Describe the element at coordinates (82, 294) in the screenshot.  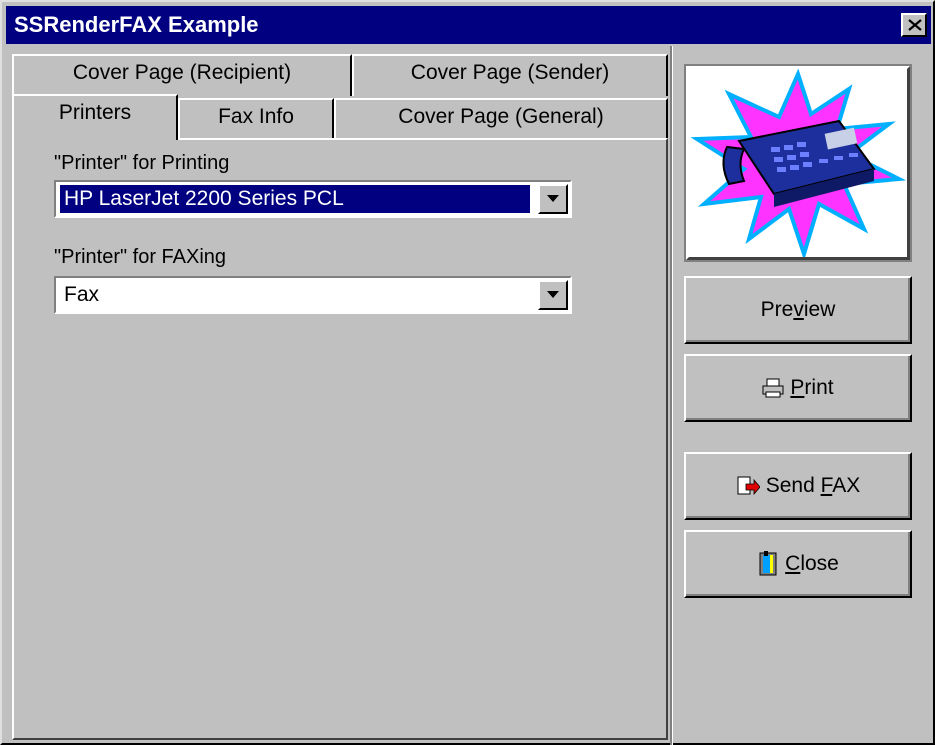
I see `faxing-printer-value: Fax` at that location.